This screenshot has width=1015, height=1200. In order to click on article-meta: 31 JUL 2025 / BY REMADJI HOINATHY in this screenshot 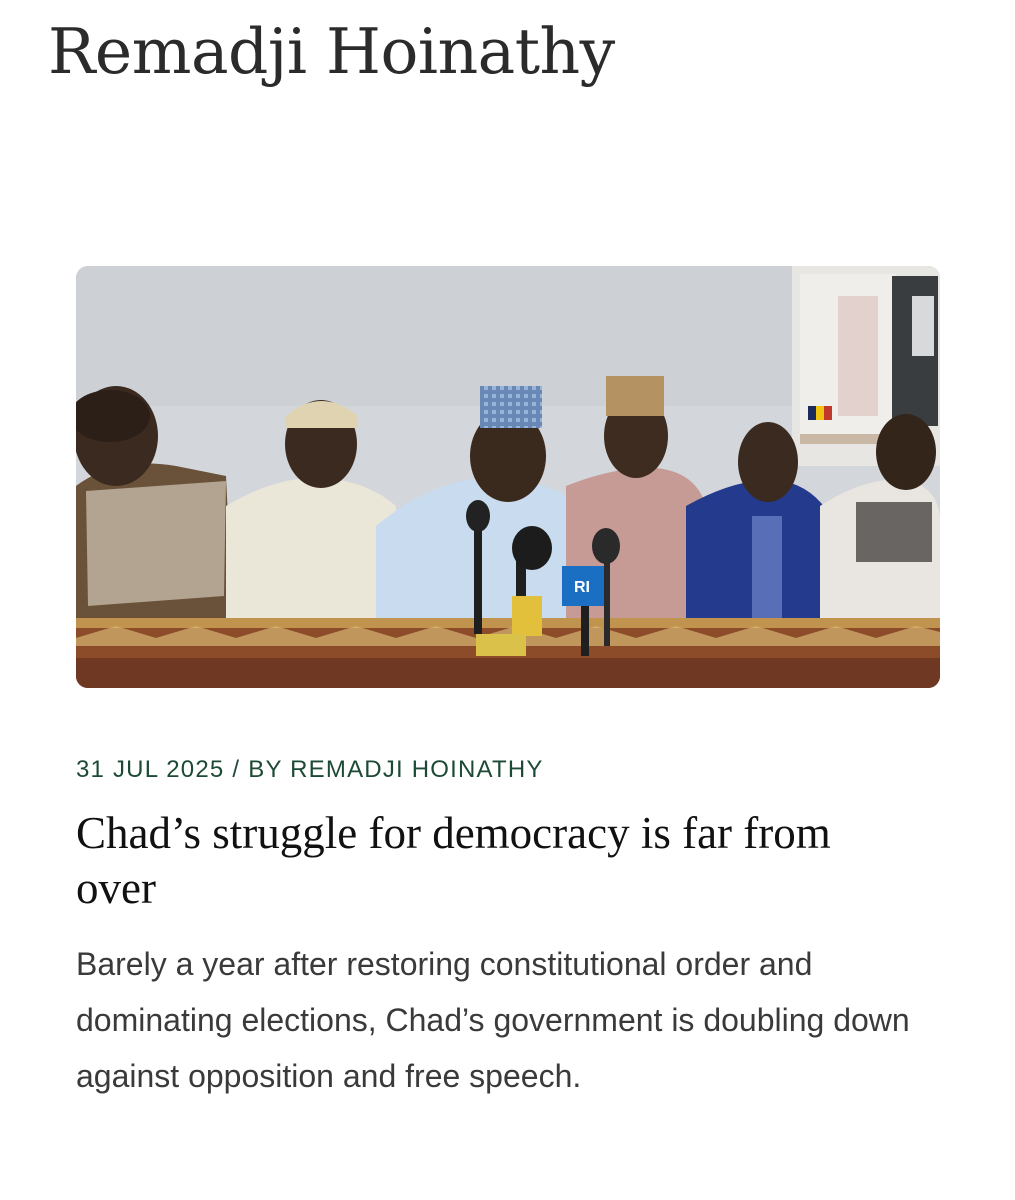, I will do `click(508, 770)`.